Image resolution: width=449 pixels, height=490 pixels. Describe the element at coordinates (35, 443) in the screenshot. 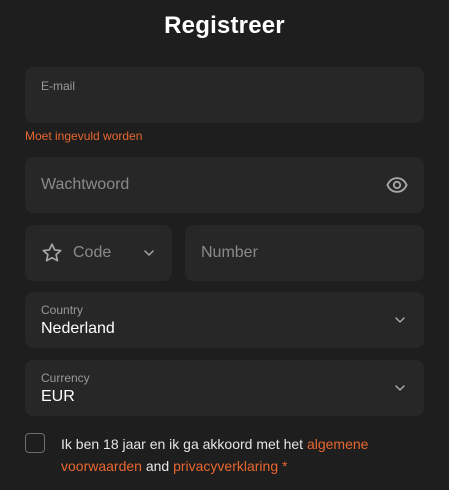

I see `terms-checkbox` at that location.